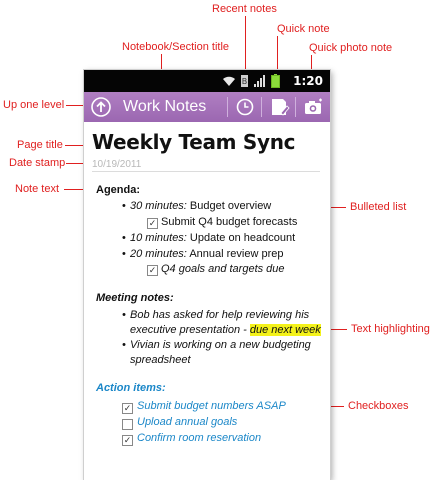 This screenshot has width=431, height=480. What do you see at coordinates (40, 145) in the screenshot?
I see `callout-page-title: Page title` at bounding box center [40, 145].